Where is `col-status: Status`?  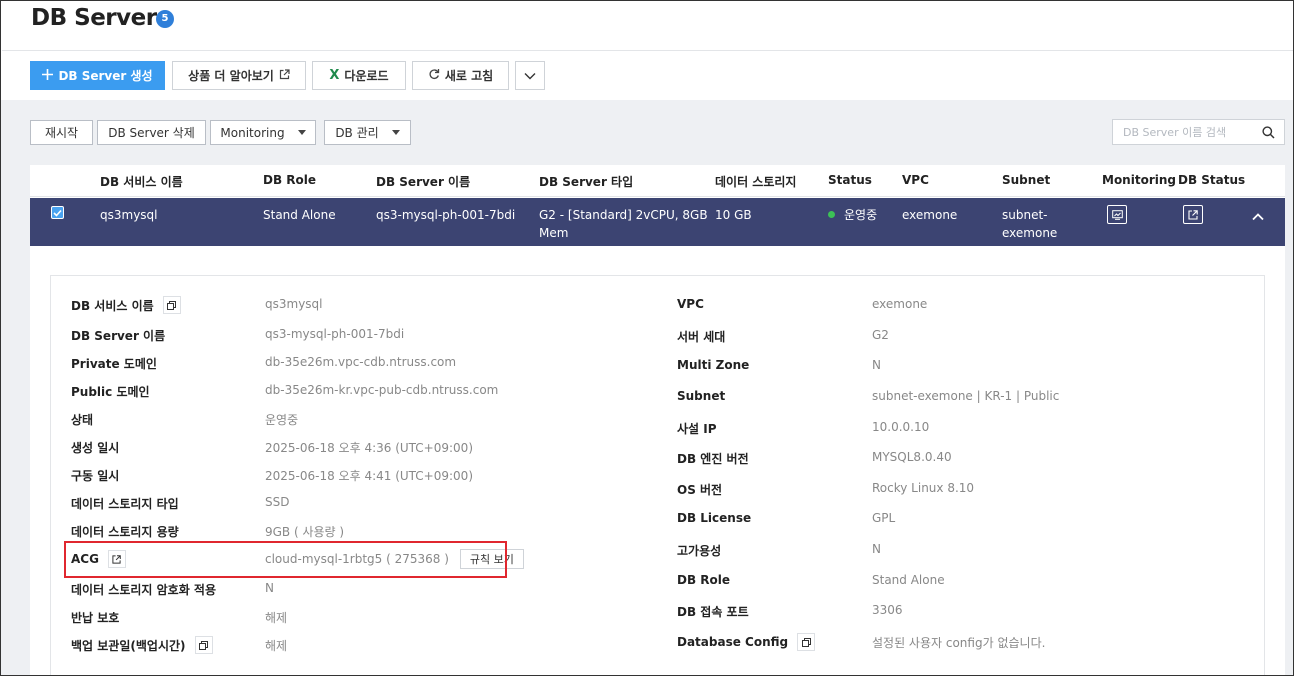
col-status: Status is located at coordinates (850, 180).